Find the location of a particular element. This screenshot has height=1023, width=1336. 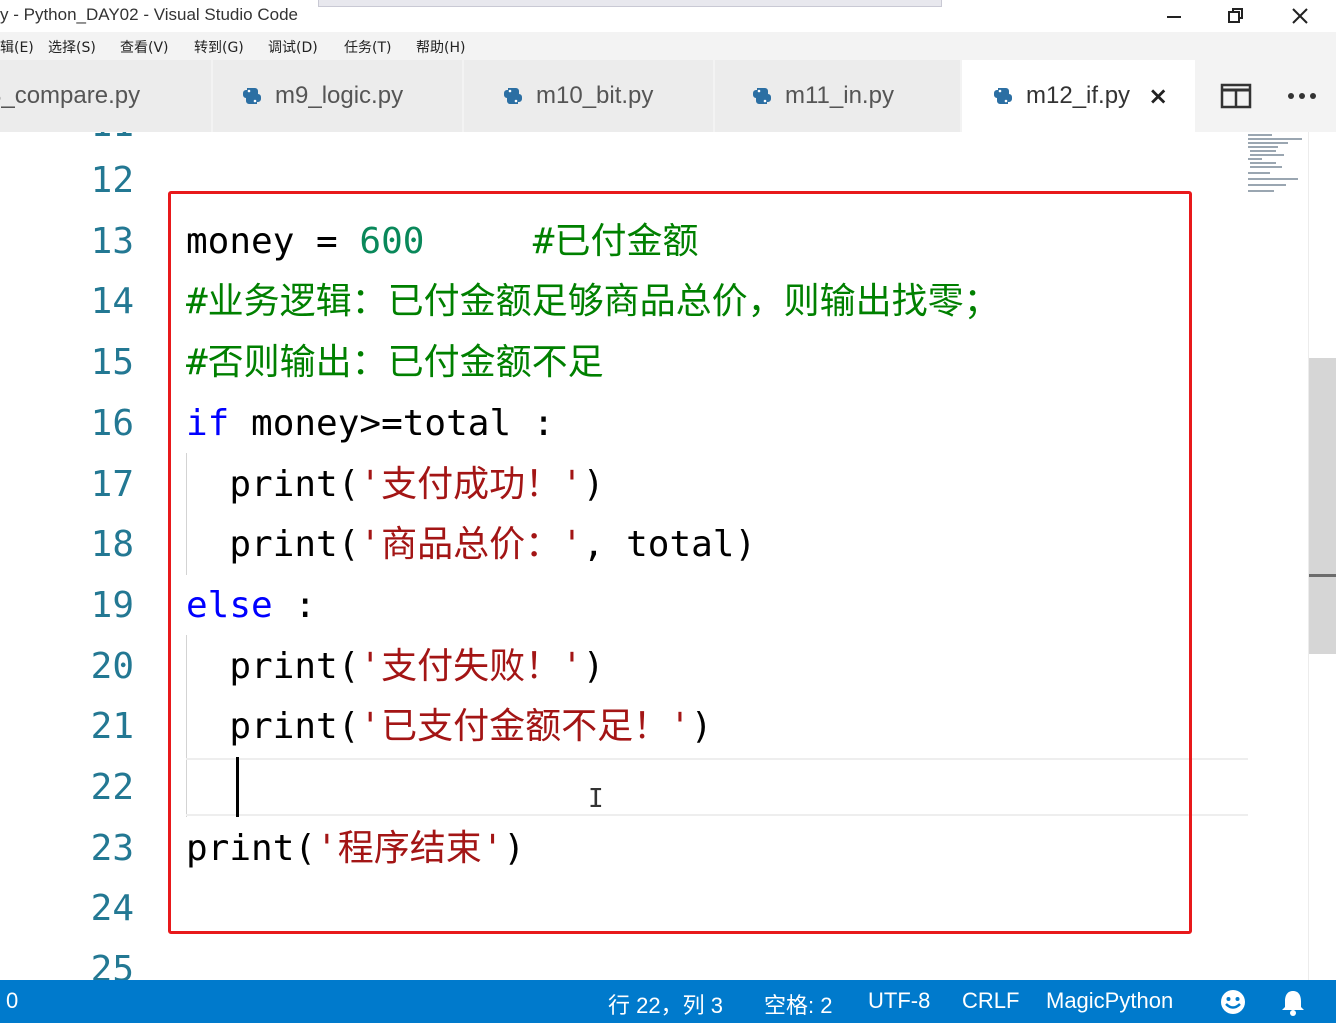

tab-label: m11_in.py is located at coordinates (839, 95).